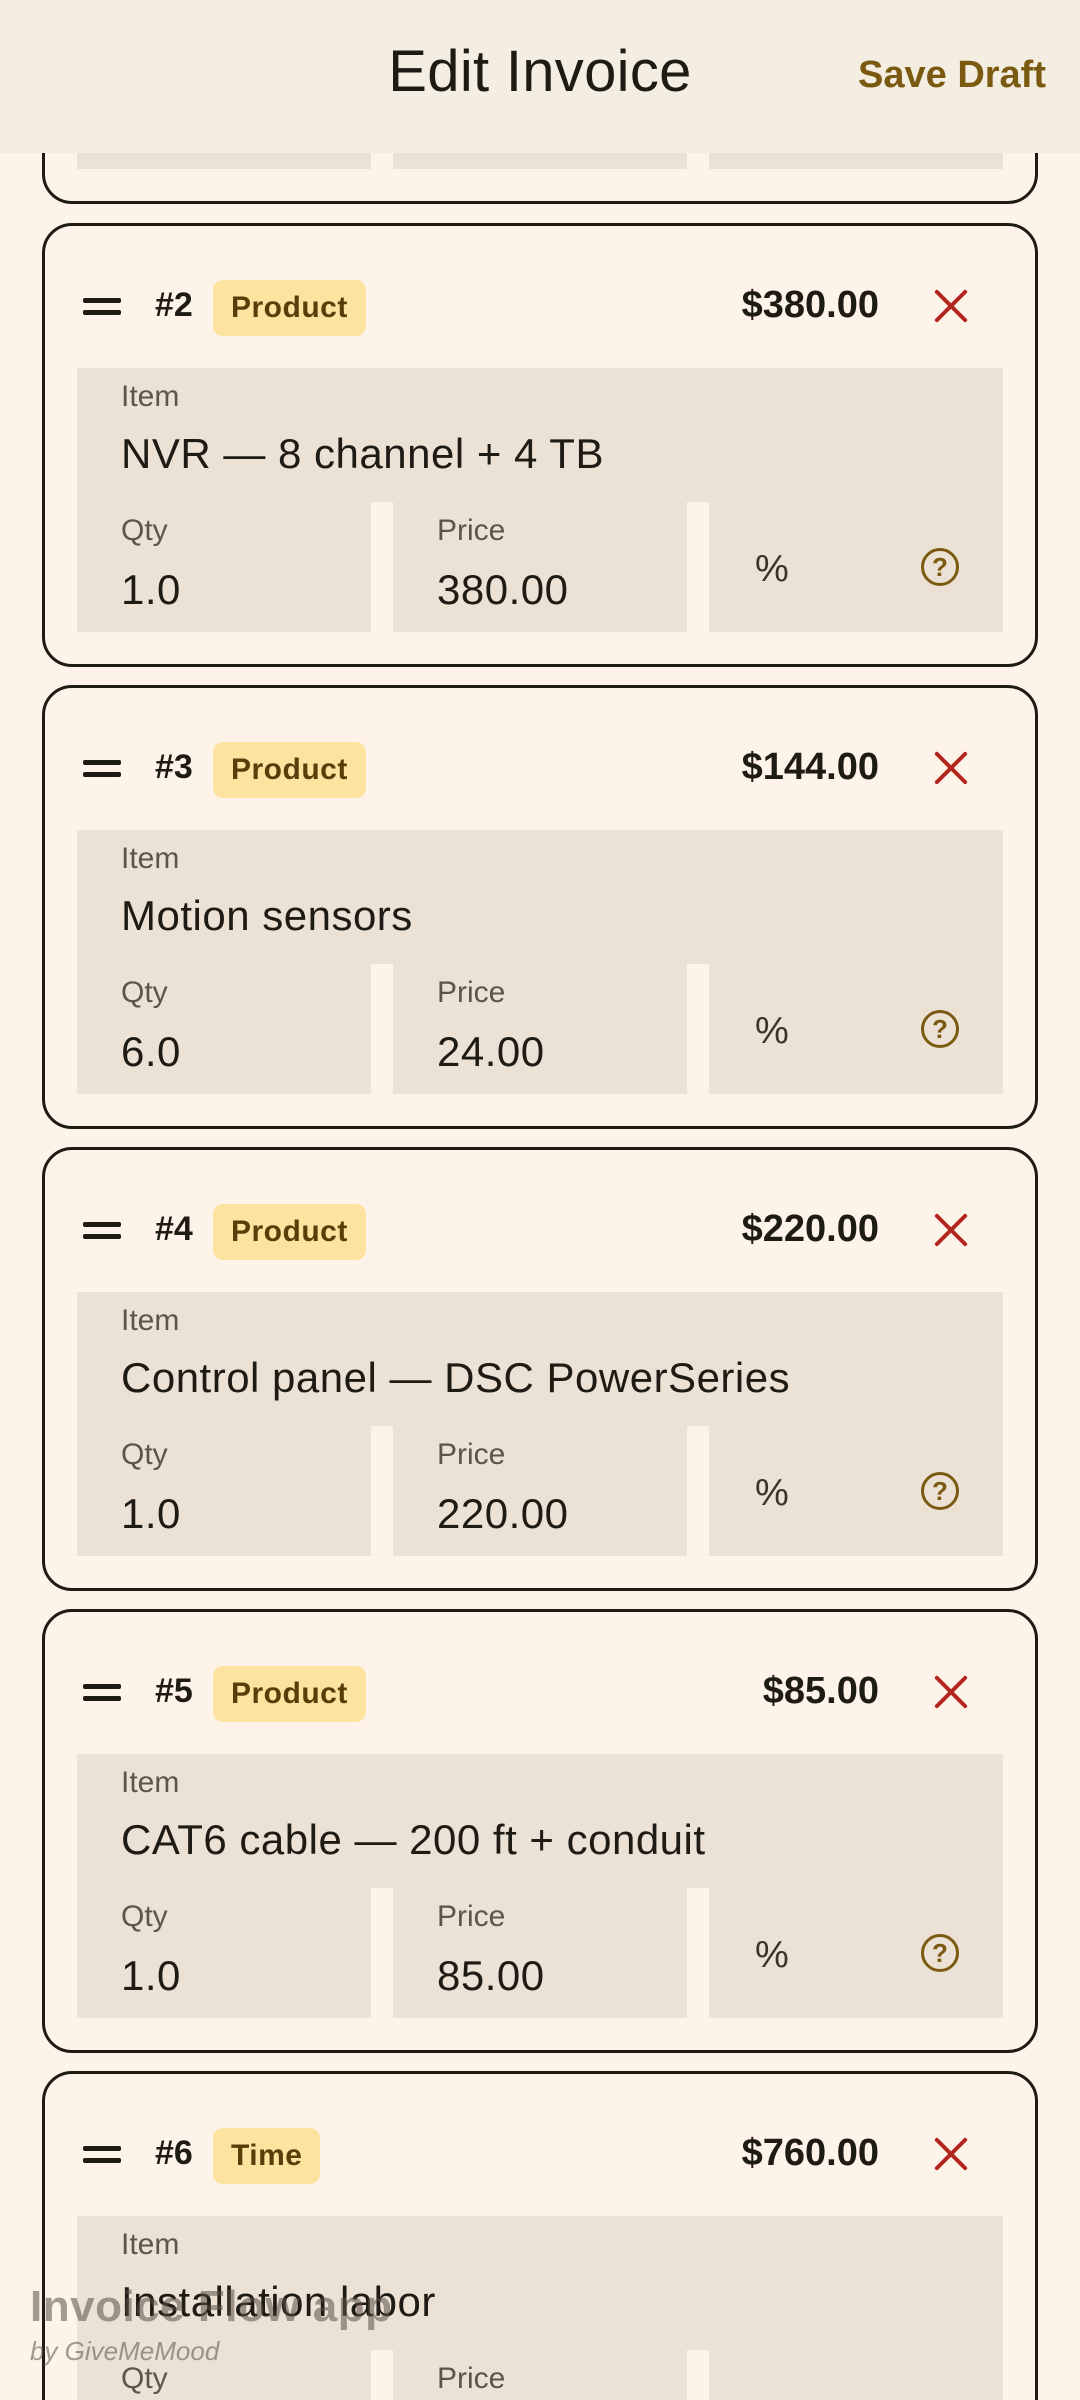 This screenshot has height=2400, width=1080. I want to click on item-field: Item Control panel — DSC PowerSeries, so click(540, 1359).